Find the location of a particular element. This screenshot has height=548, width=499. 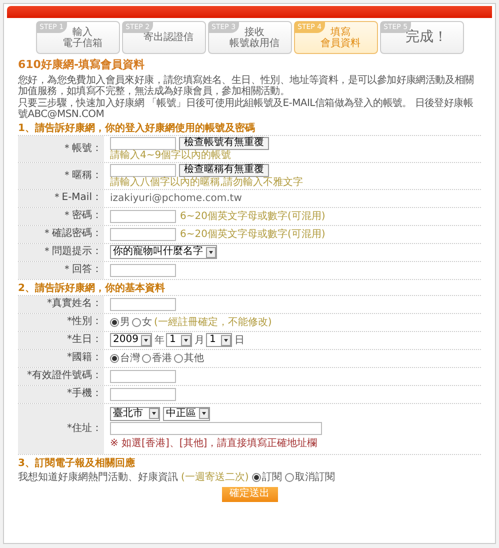

dropdown: 2009 is located at coordinates (131, 340).